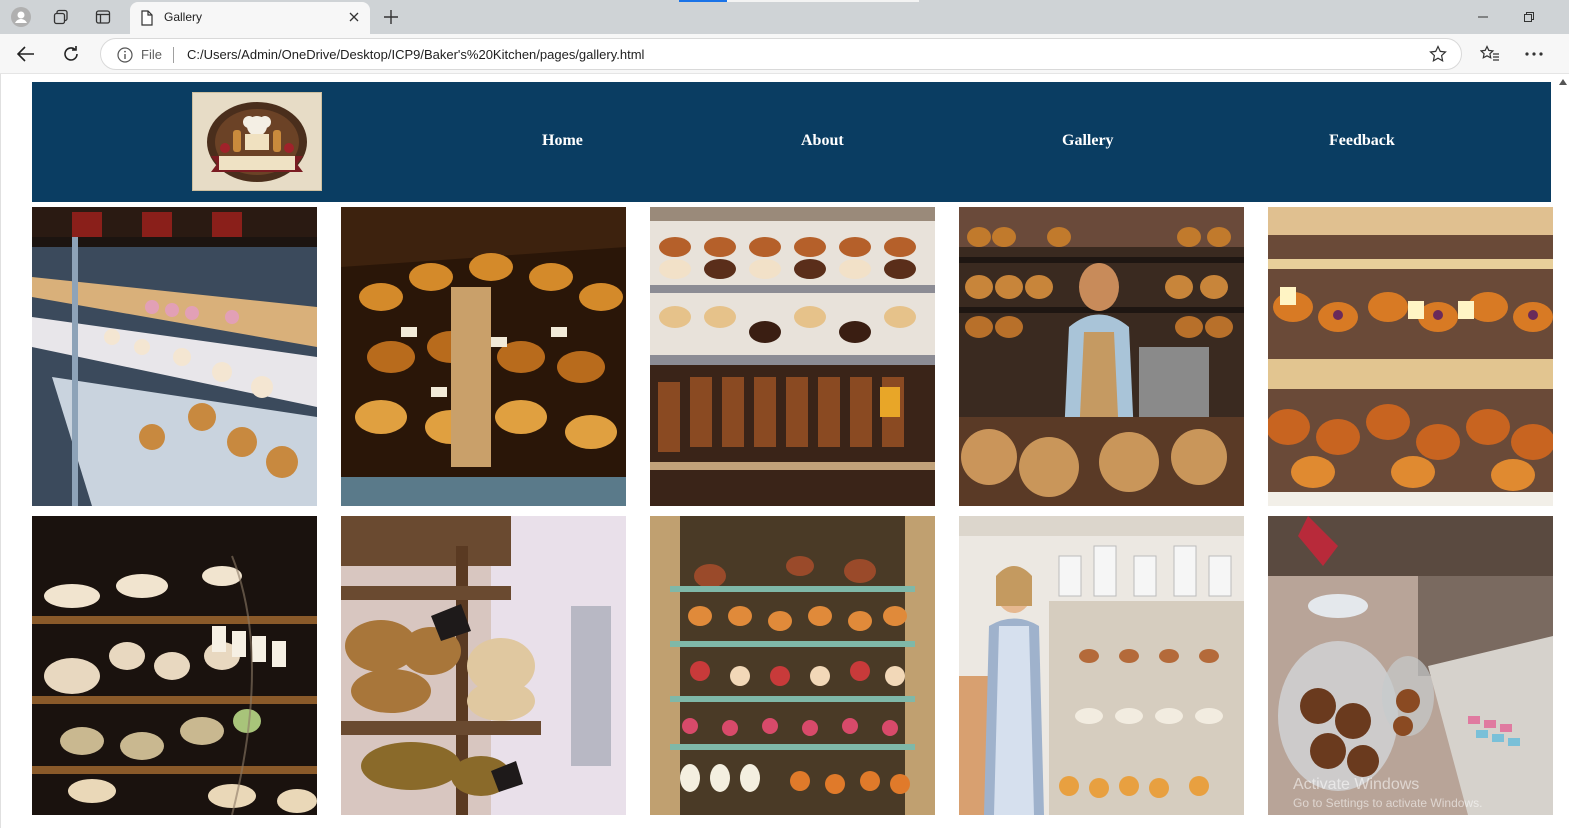 Image resolution: width=1569 pixels, height=828 pixels. Describe the element at coordinates (1088, 141) in the screenshot. I see `nav-link-gallery: Gallery` at that location.